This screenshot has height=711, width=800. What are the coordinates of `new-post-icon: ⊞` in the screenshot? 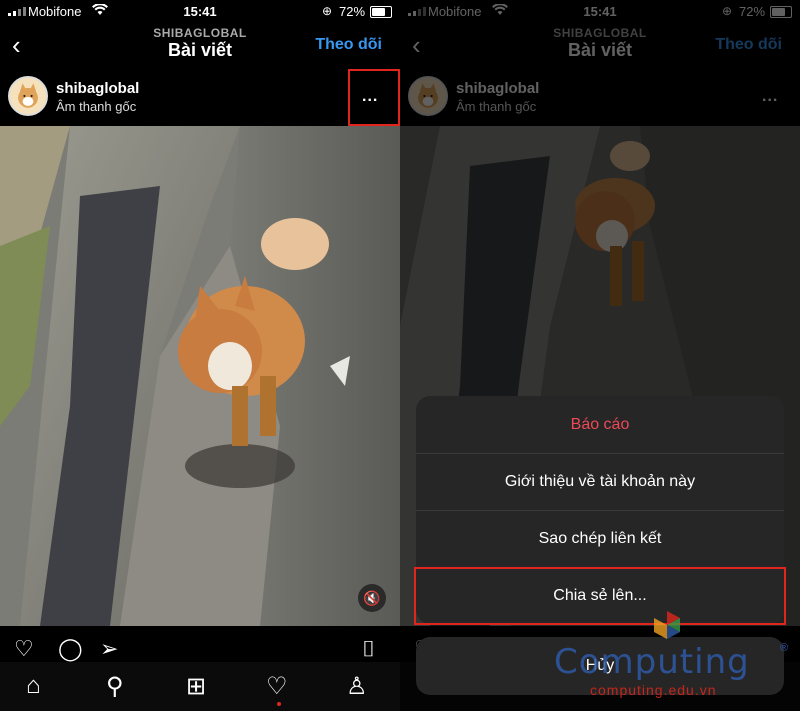 It's located at (196, 686).